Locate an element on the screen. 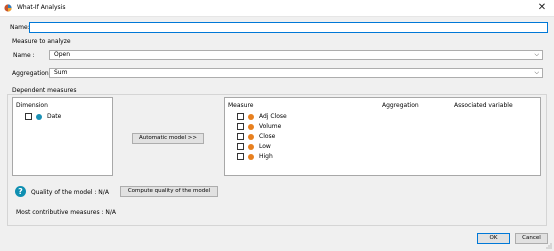  help-icon: ? is located at coordinates (20, 191).